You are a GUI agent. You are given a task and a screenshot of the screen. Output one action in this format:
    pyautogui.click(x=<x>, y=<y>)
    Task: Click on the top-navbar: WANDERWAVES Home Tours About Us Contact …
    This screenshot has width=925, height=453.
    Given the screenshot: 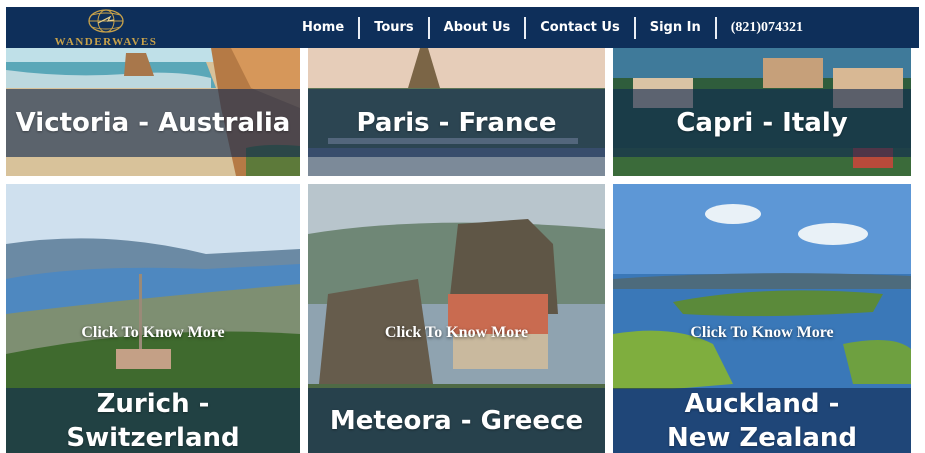 What is the action you would take?
    pyautogui.click(x=462, y=27)
    